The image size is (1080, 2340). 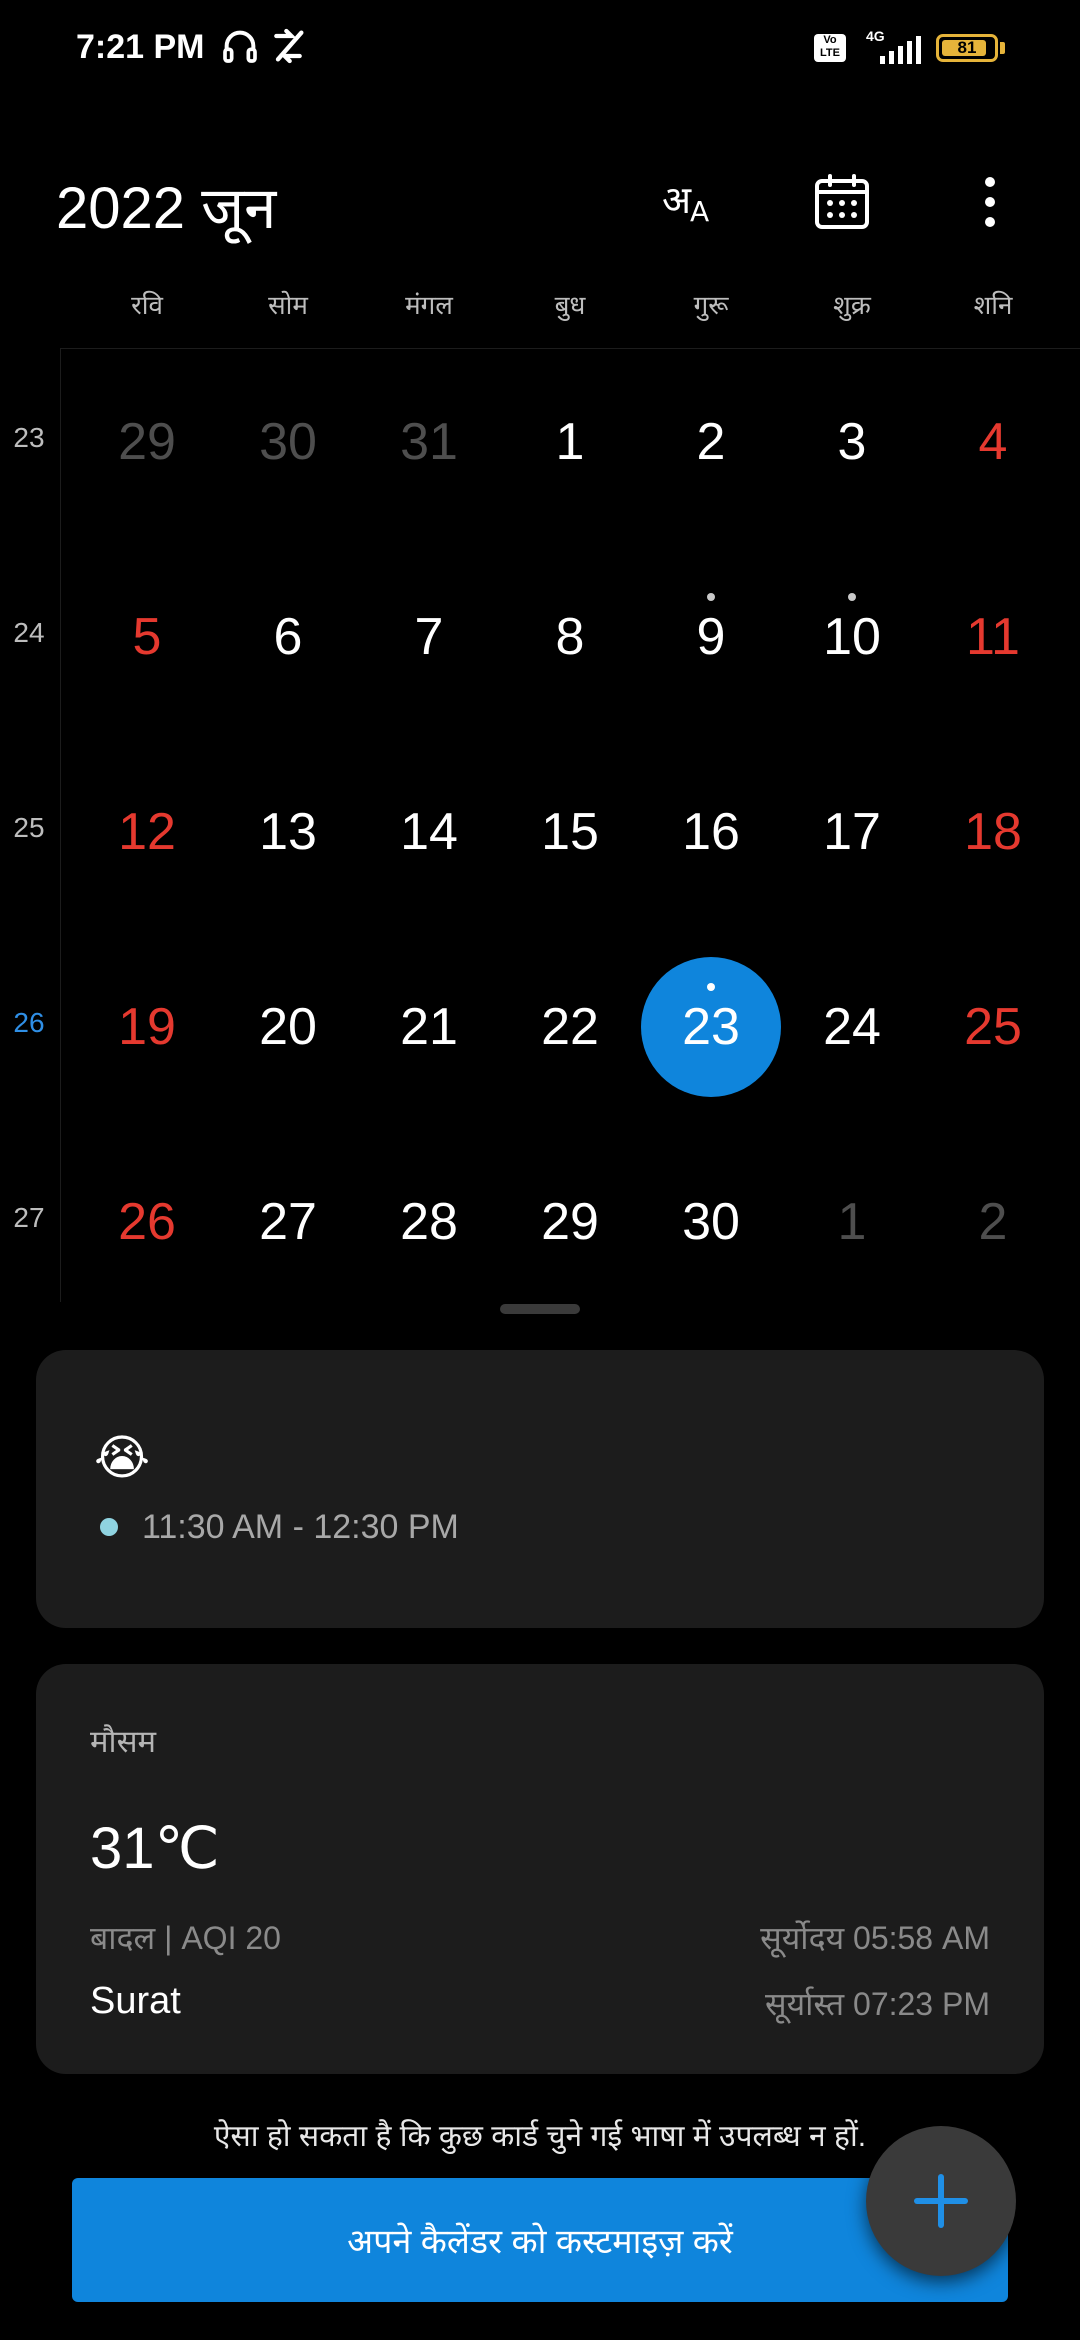 I want to click on day-cell: 13, so click(x=288, y=832).